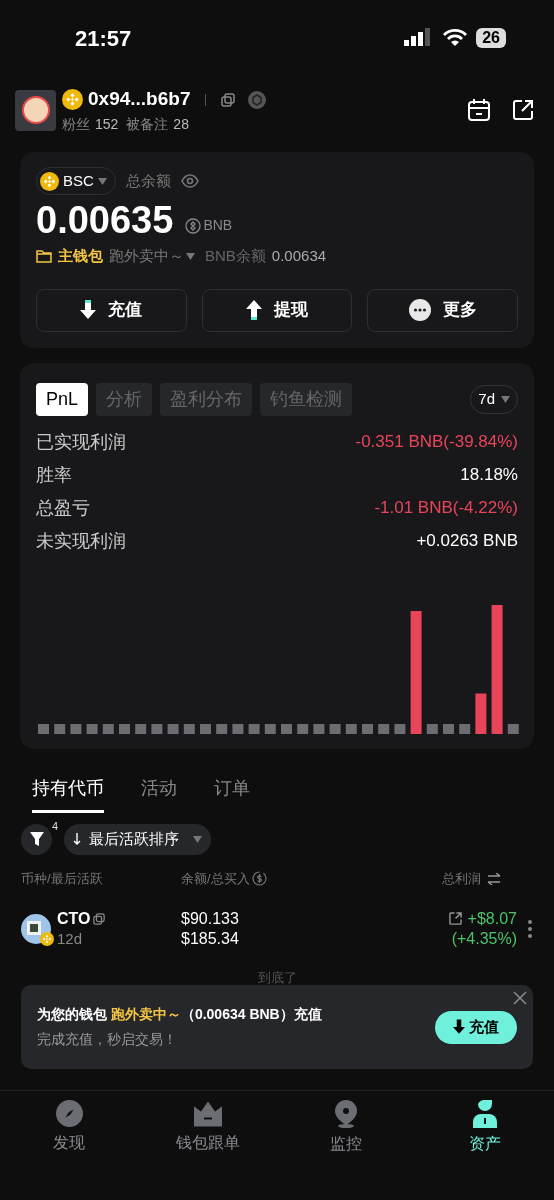 This screenshot has height=1200, width=554. Describe the element at coordinates (159, 793) in the screenshot. I see `holdings-tab: 活动` at that location.